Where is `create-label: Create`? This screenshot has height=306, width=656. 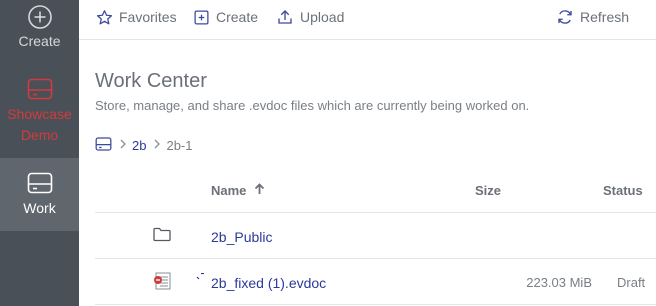
create-label: Create is located at coordinates (237, 17).